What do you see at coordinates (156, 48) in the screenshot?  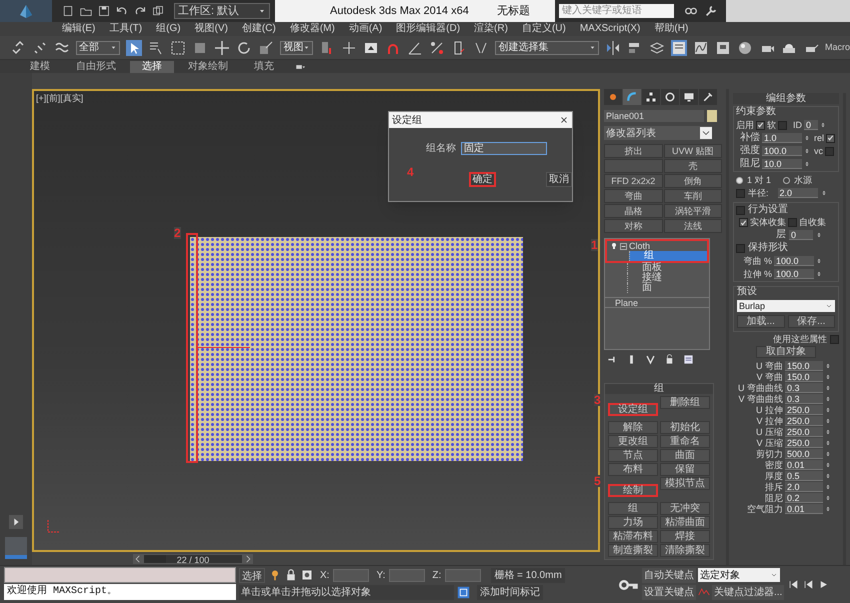 I see `select-by-name-icon` at bounding box center [156, 48].